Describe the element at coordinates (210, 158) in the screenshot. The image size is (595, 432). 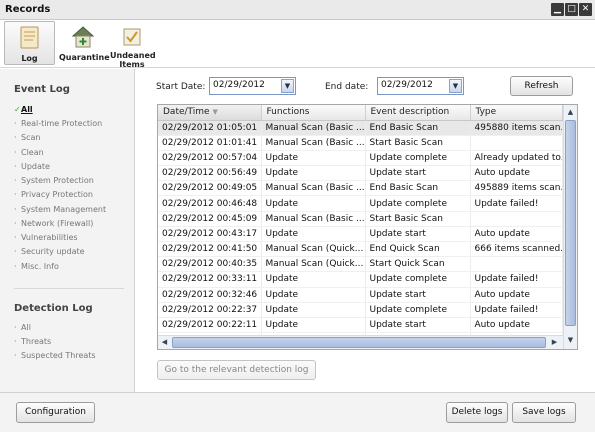
I see `table-cell: 02/29/2012 00:57:04` at that location.